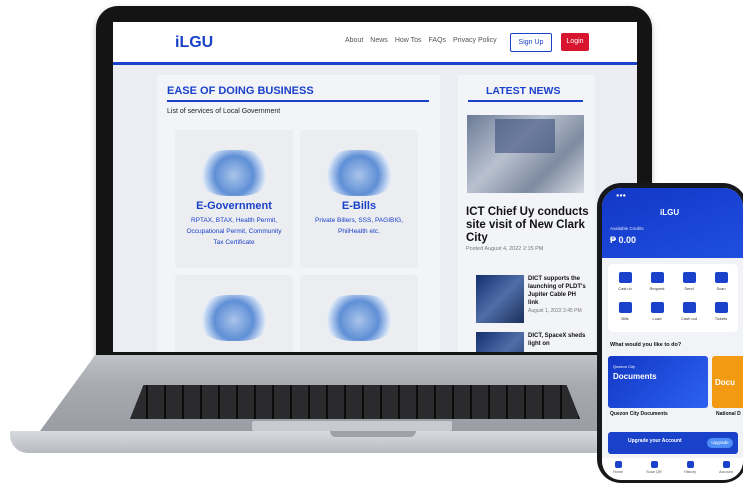 The image size is (743, 484). Describe the element at coordinates (725, 382) in the screenshot. I see `banner2-text: Docu` at that location.